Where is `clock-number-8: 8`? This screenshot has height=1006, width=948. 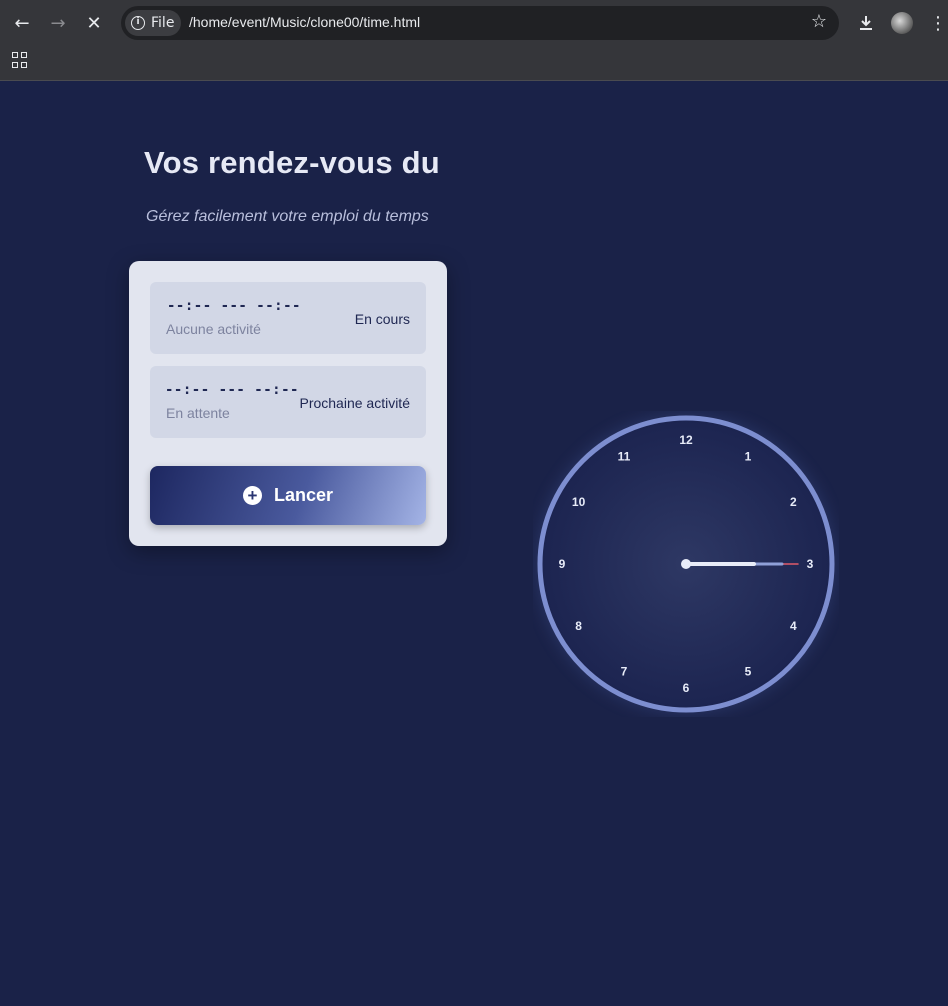 clock-number-8: 8 is located at coordinates (578, 626).